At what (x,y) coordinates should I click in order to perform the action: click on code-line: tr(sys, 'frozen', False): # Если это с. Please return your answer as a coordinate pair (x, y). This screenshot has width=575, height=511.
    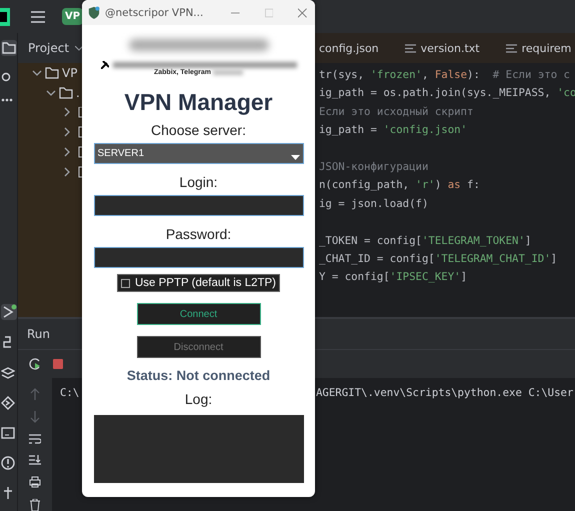
    Looking at the image, I should click on (444, 74).